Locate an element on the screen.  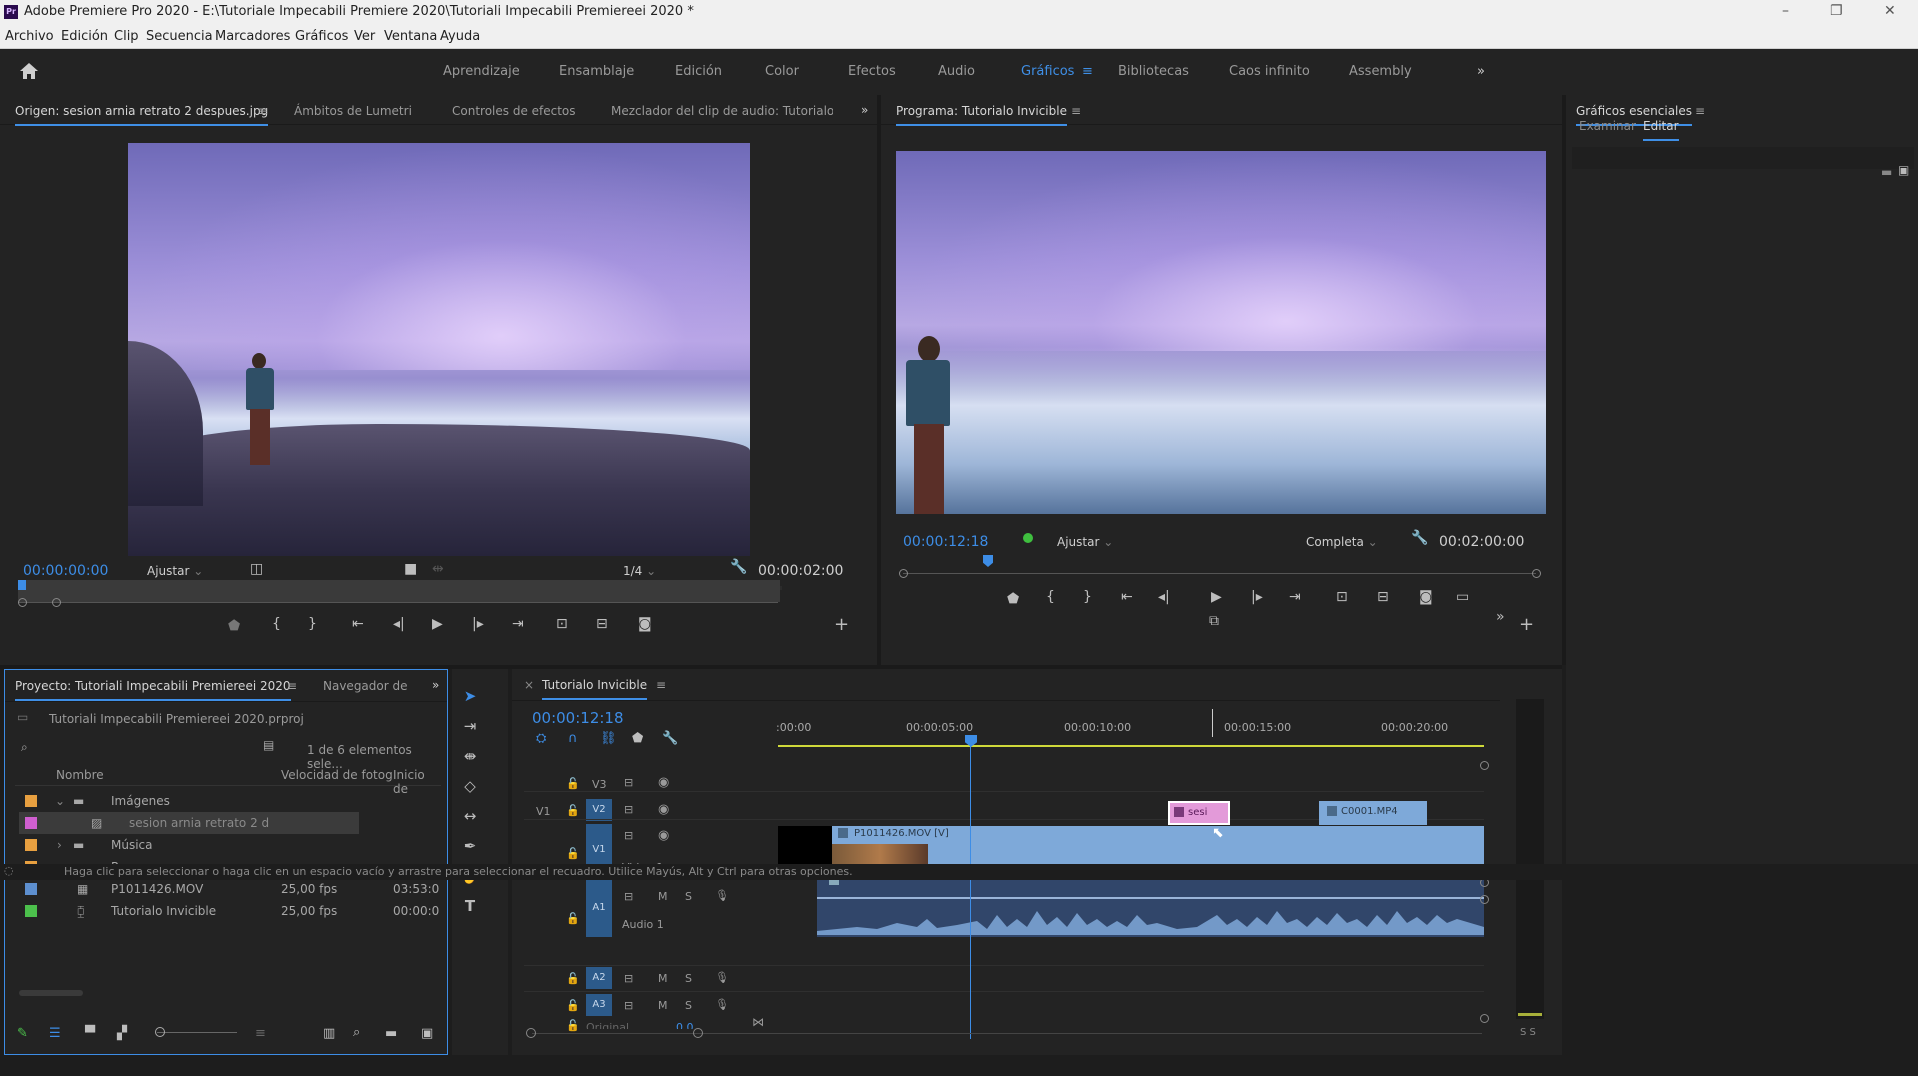
source-zoom-handle-left is located at coordinates (22, 602).